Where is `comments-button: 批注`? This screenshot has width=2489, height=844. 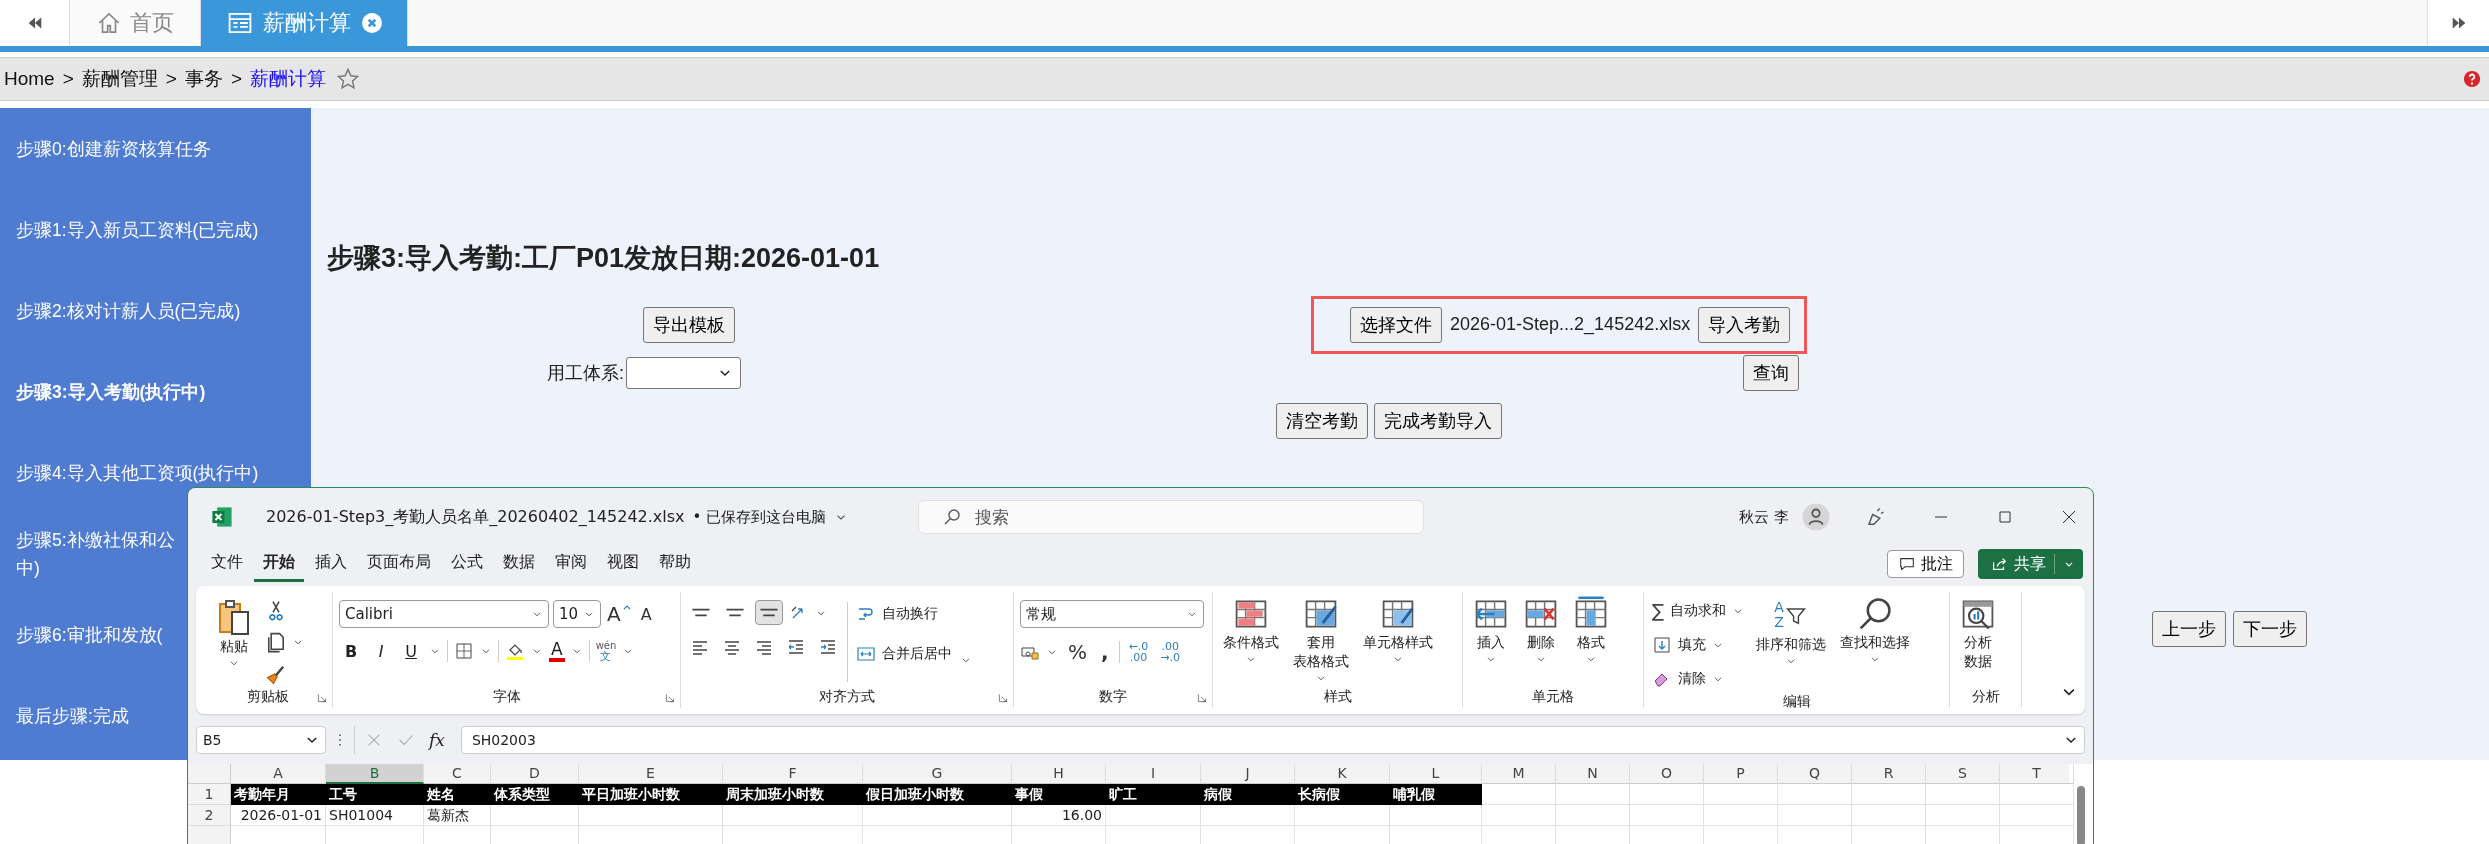
comments-button: 批注 is located at coordinates (1925, 564).